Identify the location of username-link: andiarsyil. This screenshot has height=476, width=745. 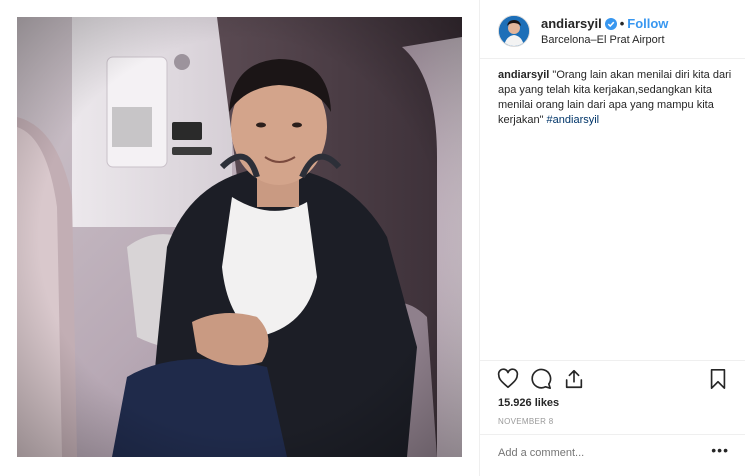
(571, 23).